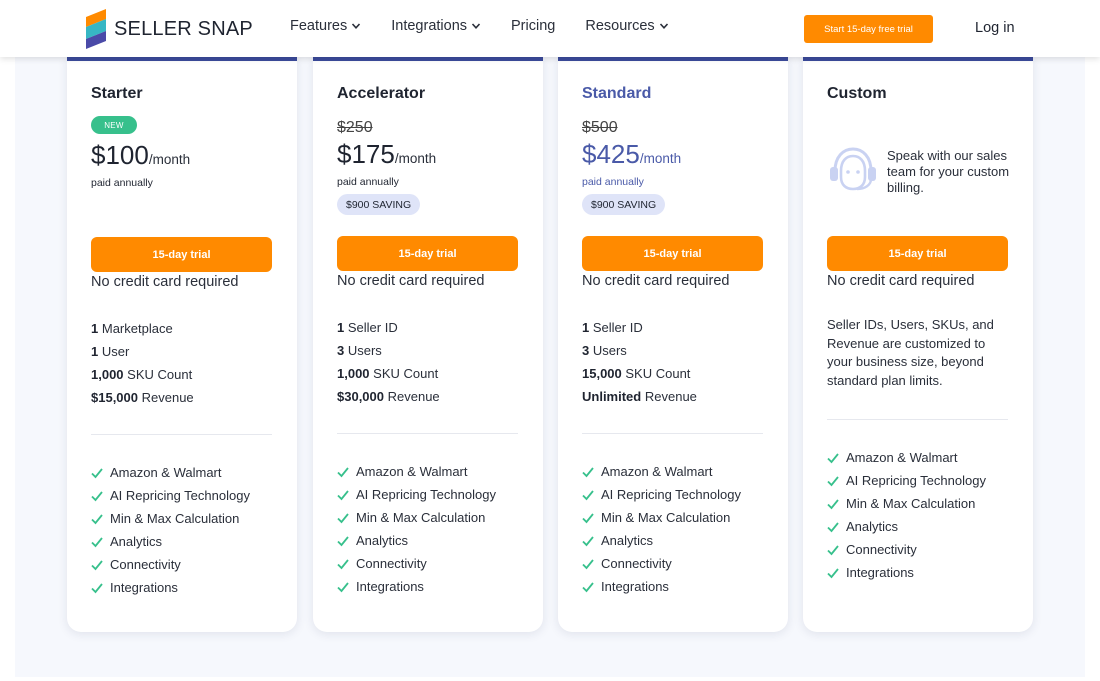 Image resolution: width=1100 pixels, height=681 pixels. I want to click on limit-value: 3, so click(586, 350).